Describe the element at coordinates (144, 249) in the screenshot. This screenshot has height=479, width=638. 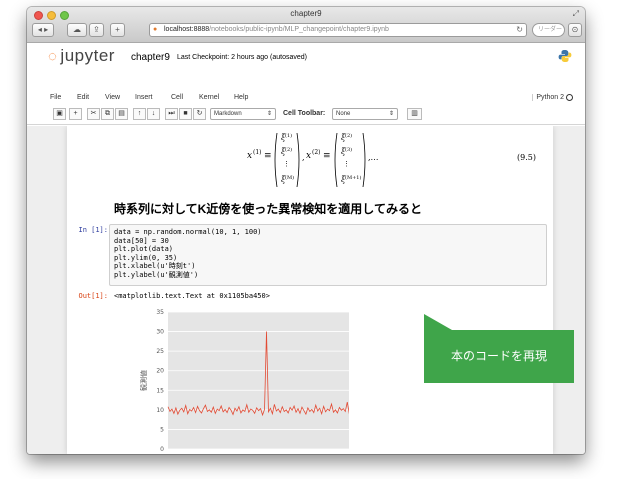
I see `code-line: plt.plot(data)` at that location.